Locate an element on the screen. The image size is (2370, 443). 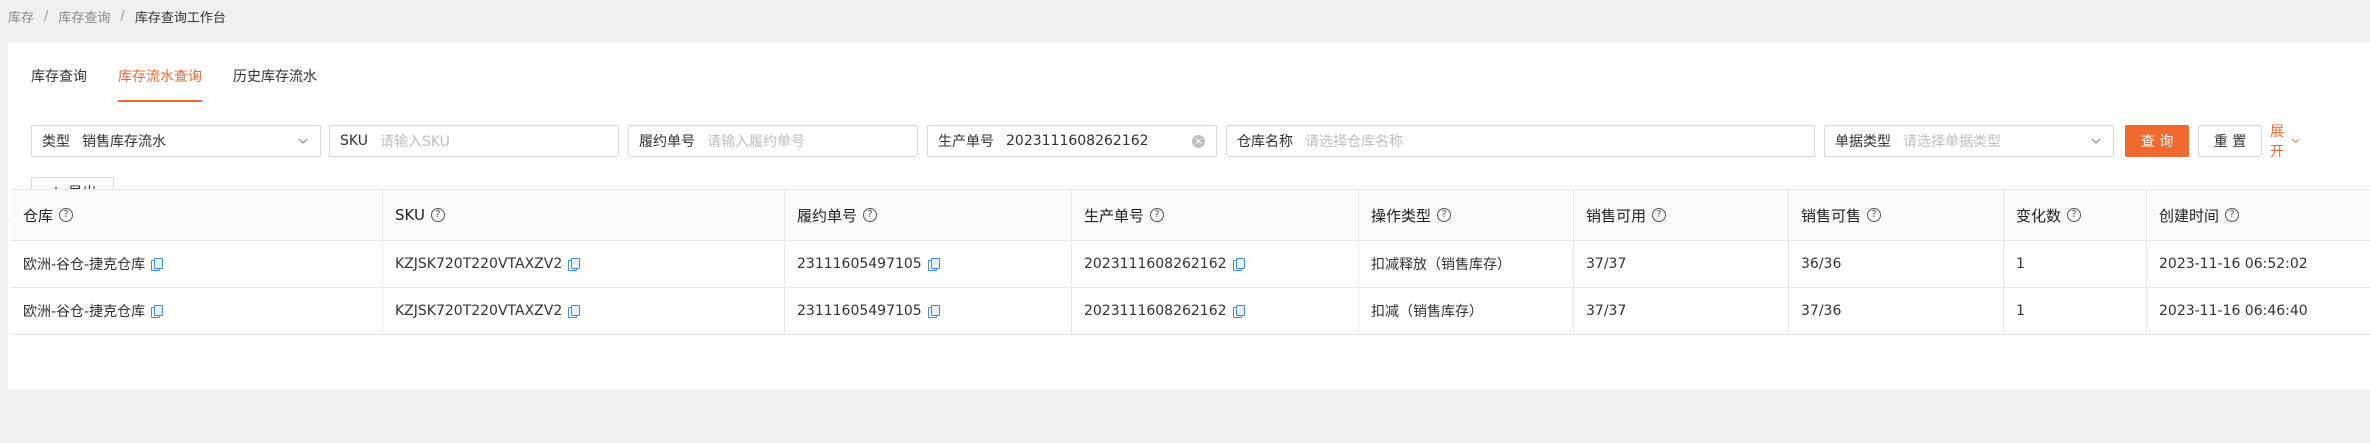
type-value: 销售库存流水 is located at coordinates (124, 142).